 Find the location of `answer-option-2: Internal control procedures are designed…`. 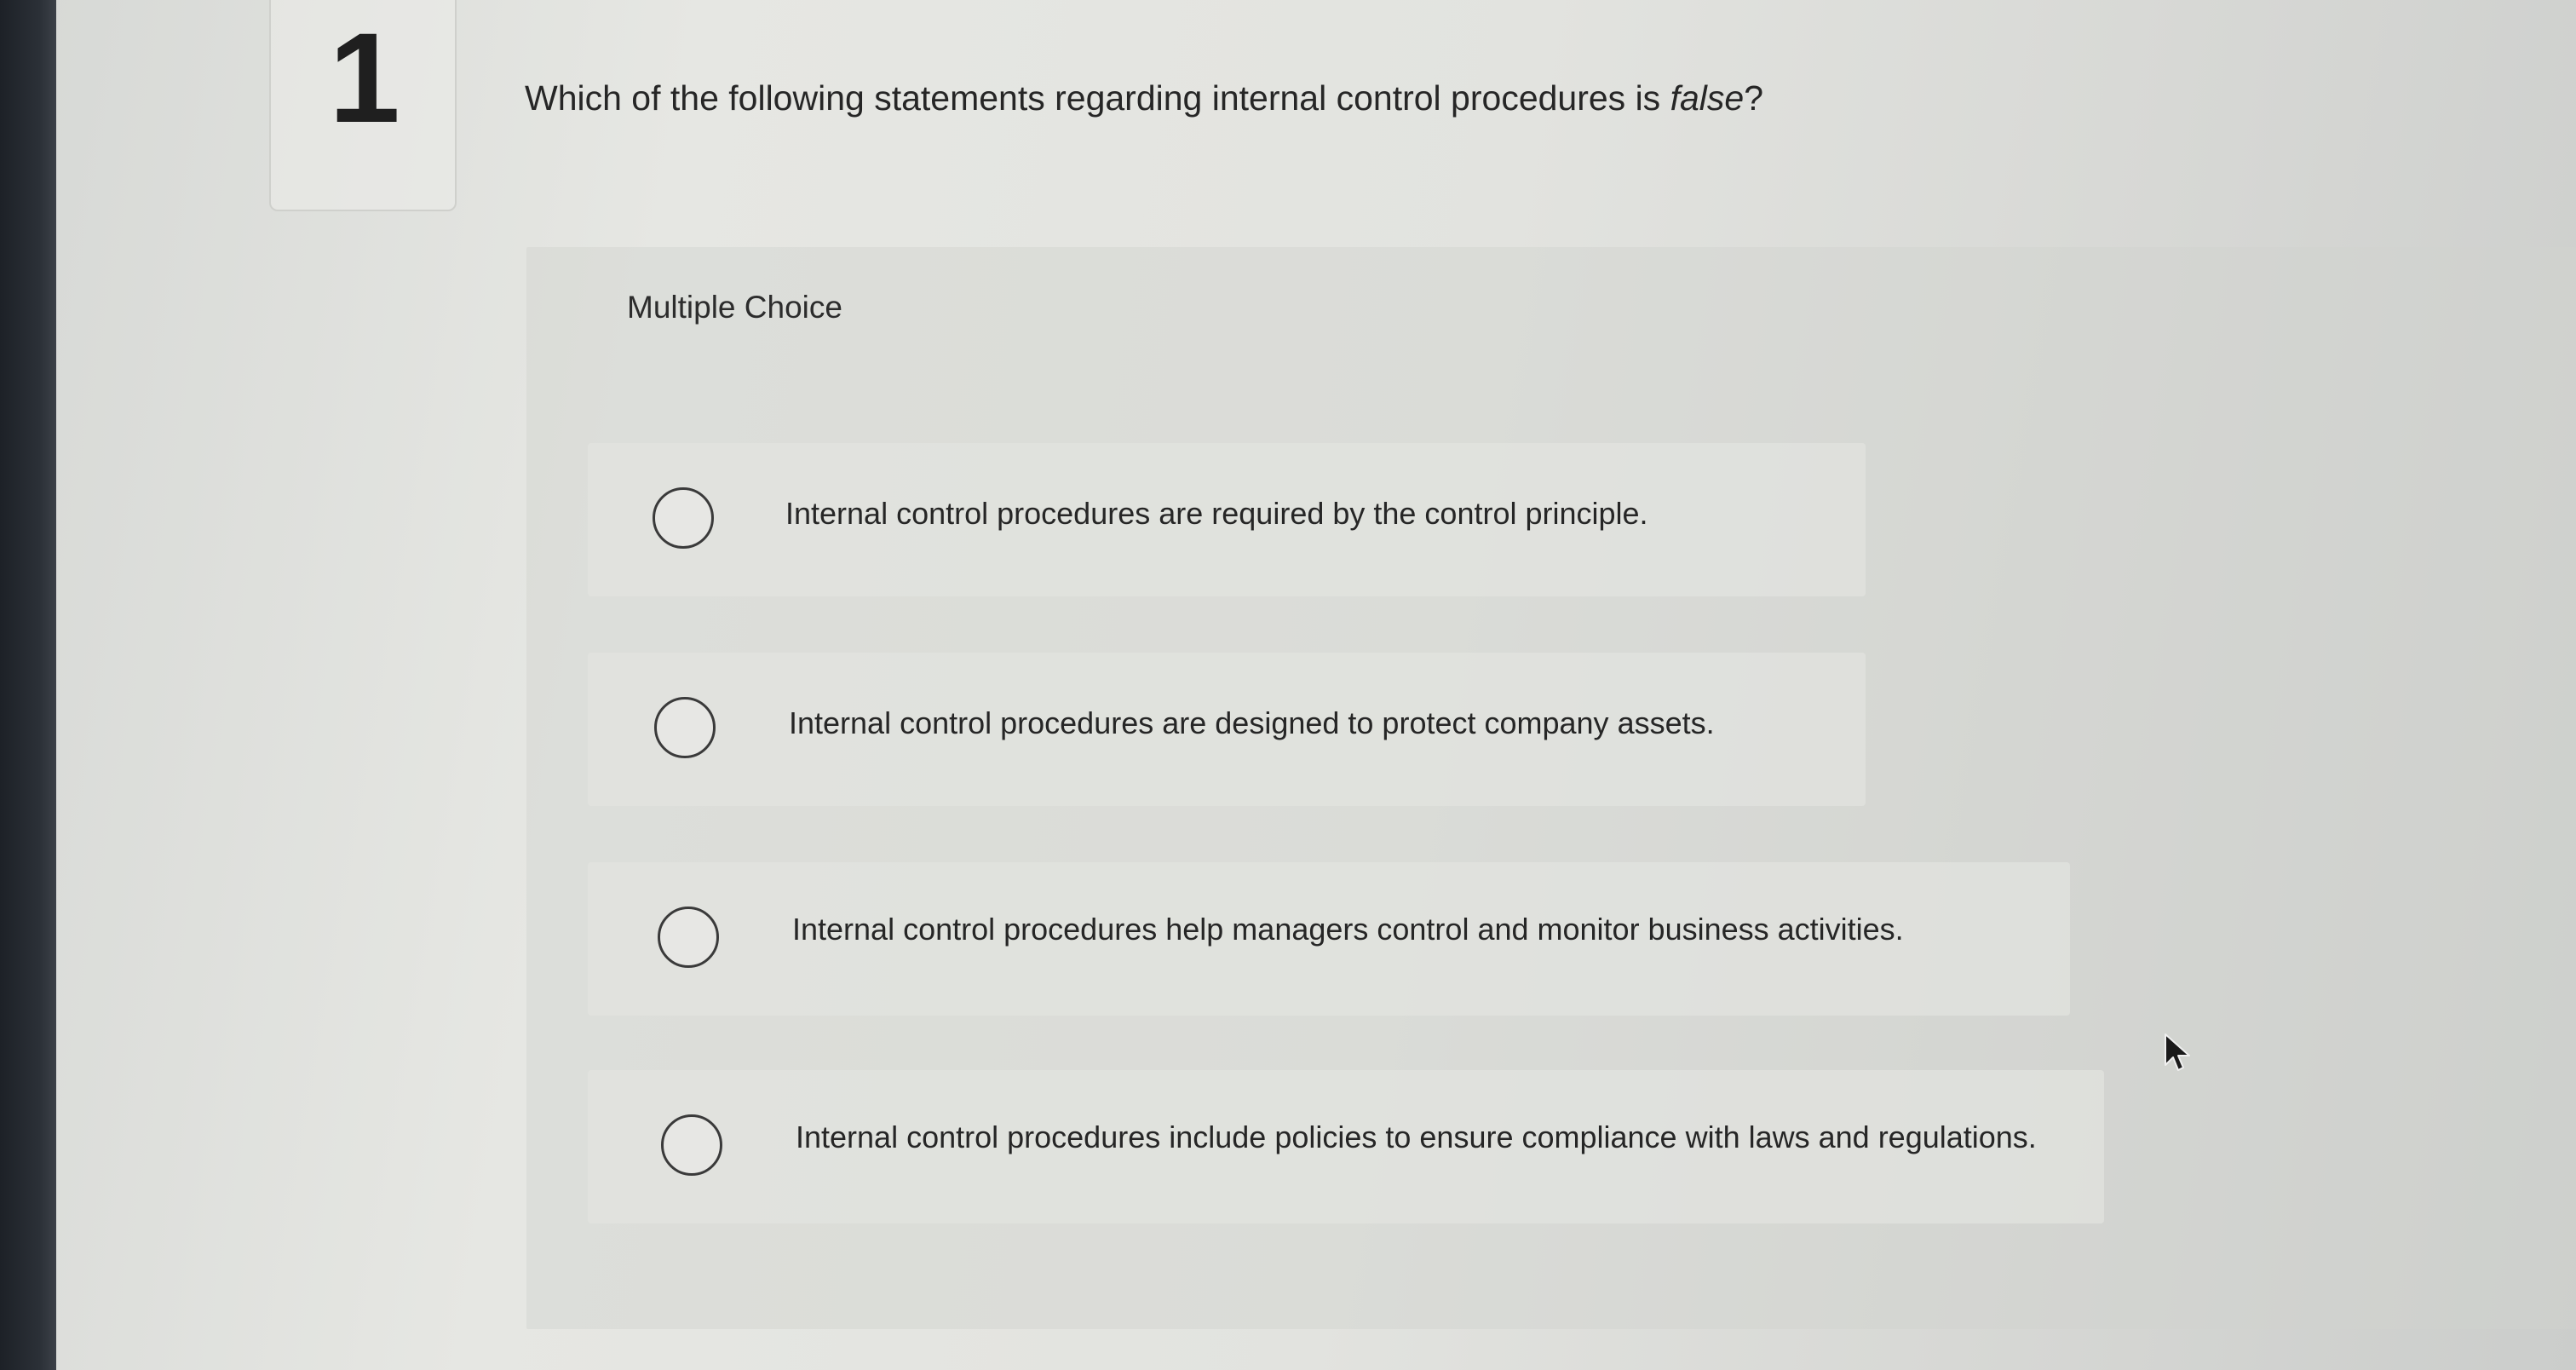

answer-option-2: Internal control procedures are designed… is located at coordinates (1227, 729).